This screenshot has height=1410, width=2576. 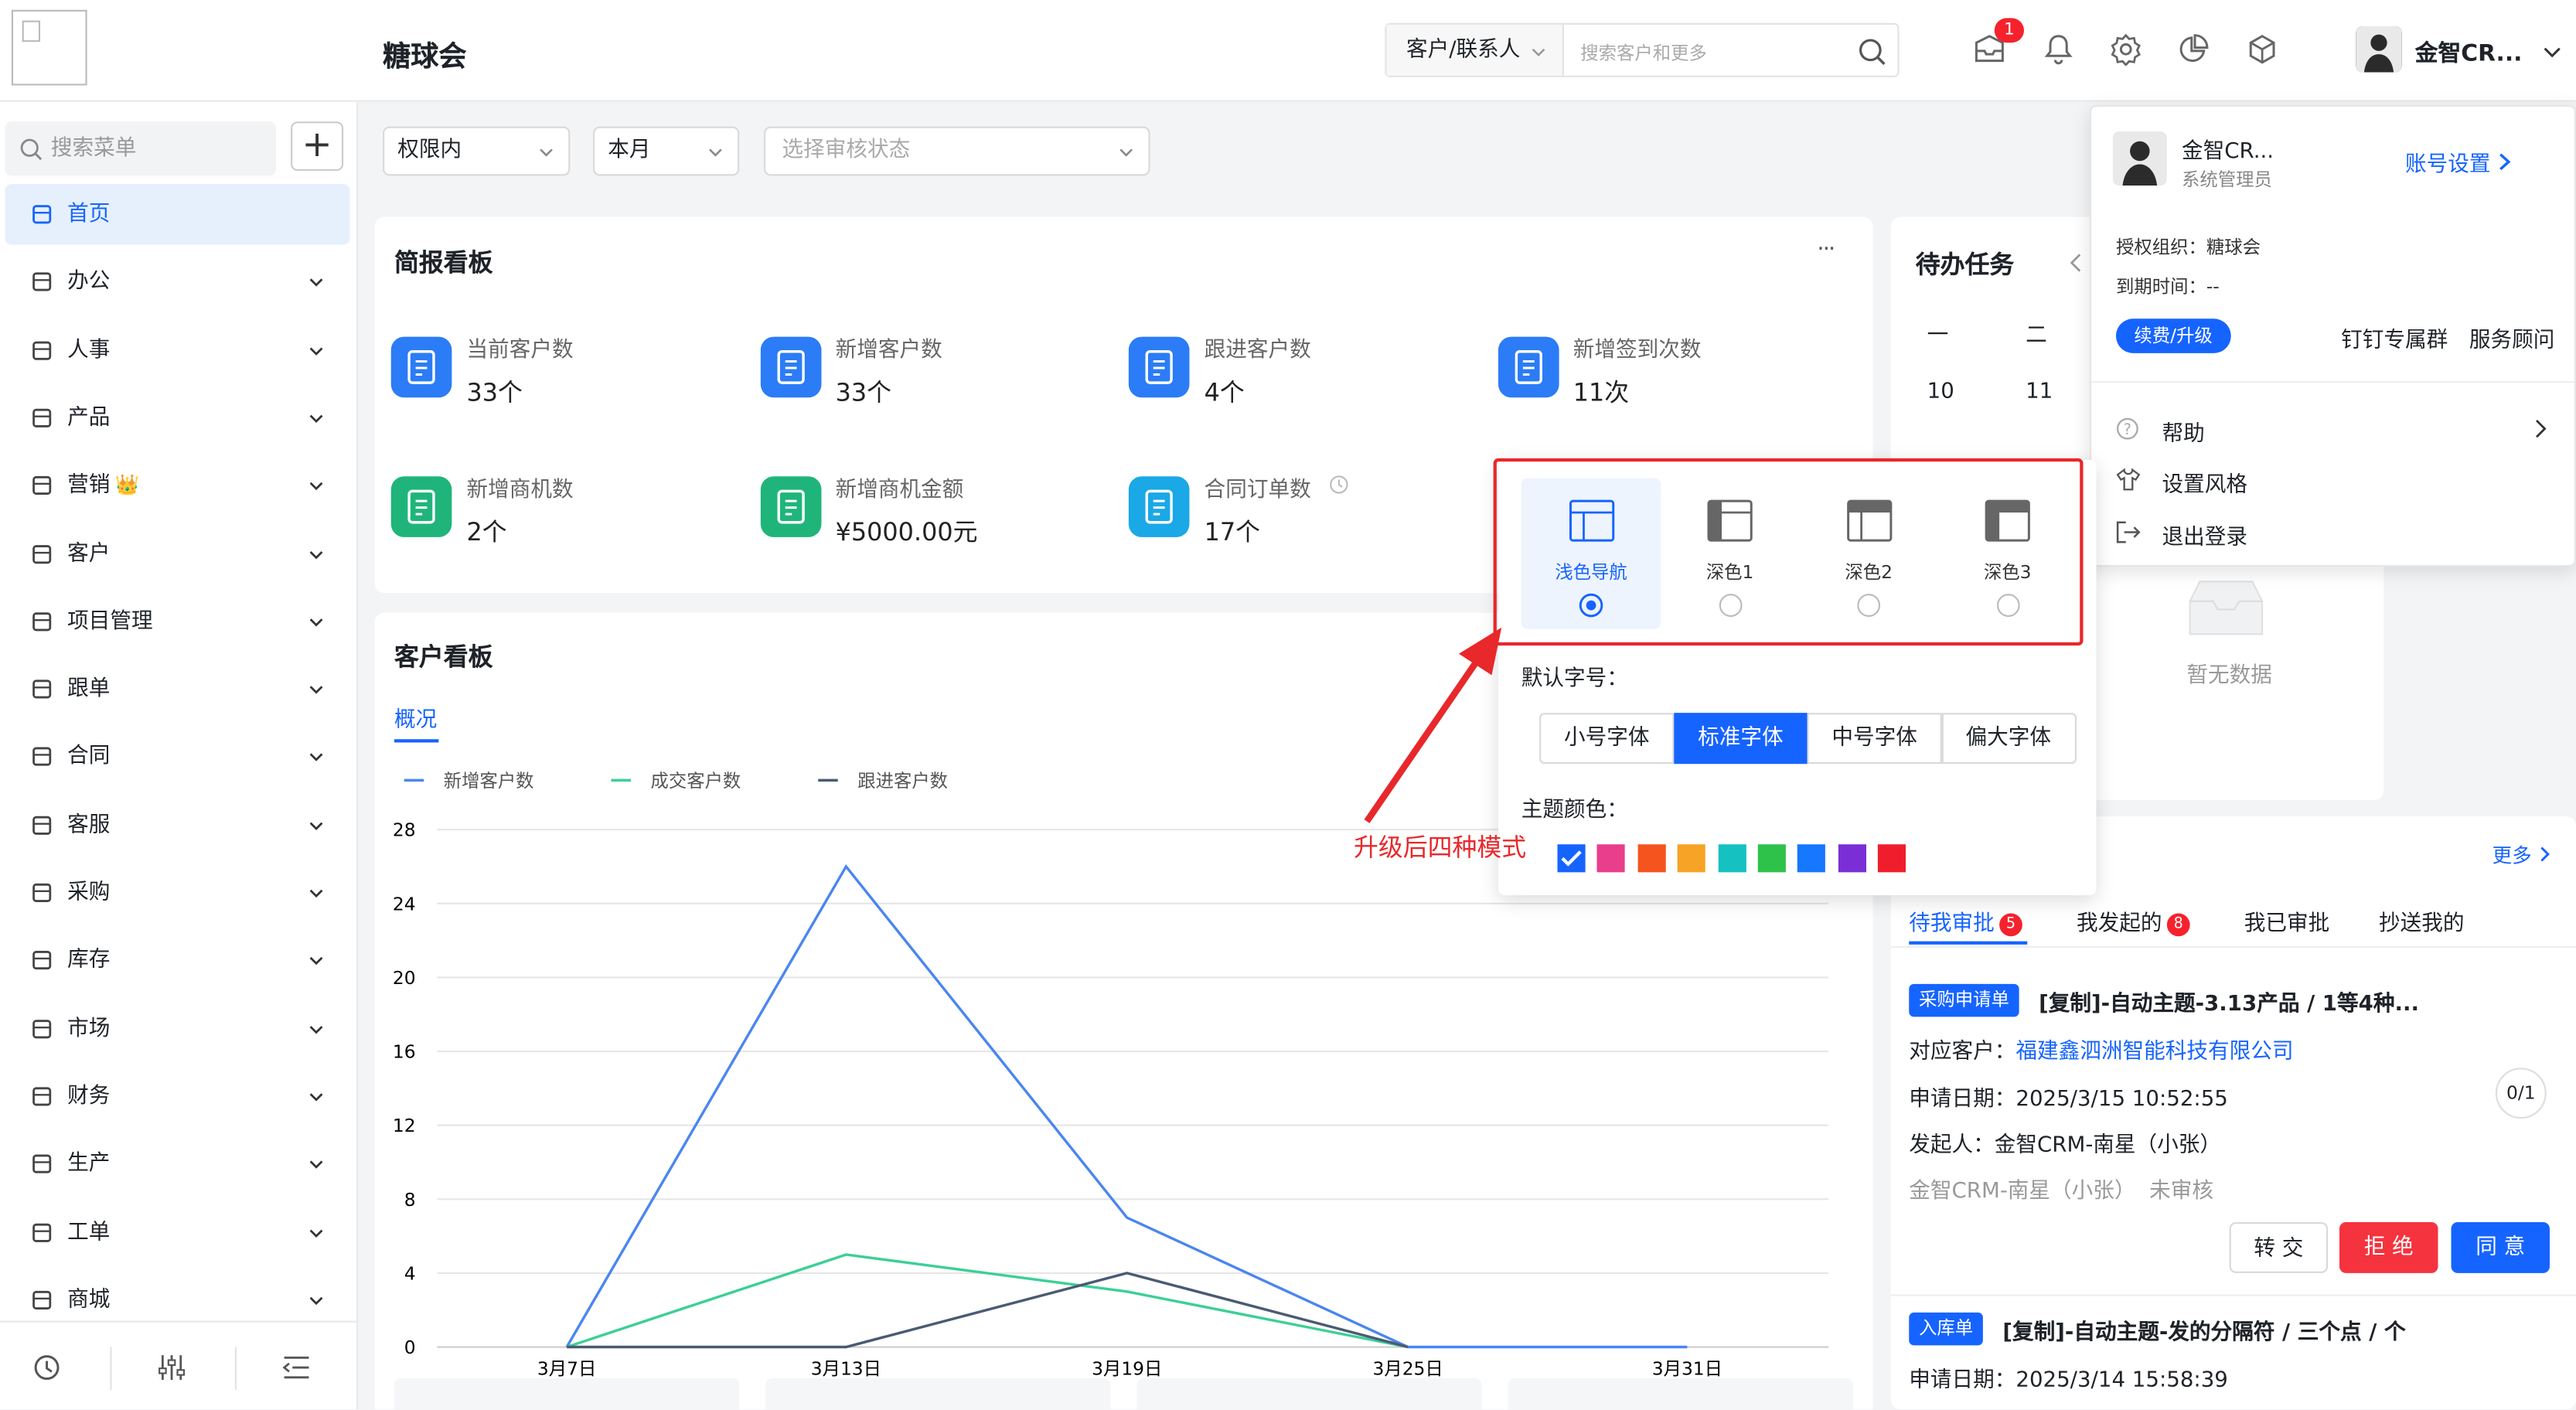 I want to click on settings-sliders-icon, so click(x=172, y=1368).